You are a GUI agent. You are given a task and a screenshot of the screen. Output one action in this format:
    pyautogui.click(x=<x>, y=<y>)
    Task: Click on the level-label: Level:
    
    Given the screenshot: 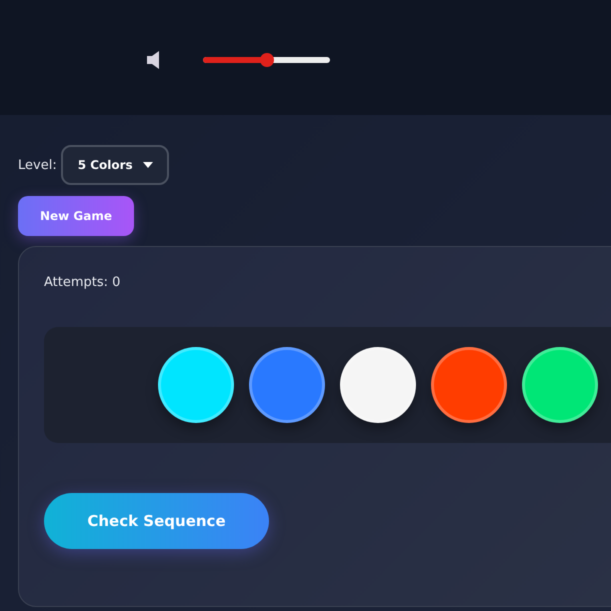 What is the action you would take?
    pyautogui.click(x=37, y=165)
    